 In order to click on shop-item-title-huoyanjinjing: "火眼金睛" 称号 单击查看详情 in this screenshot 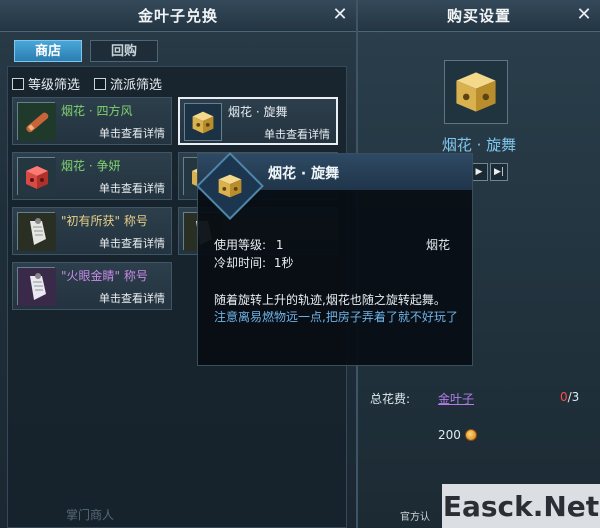, I will do `click(92, 286)`.